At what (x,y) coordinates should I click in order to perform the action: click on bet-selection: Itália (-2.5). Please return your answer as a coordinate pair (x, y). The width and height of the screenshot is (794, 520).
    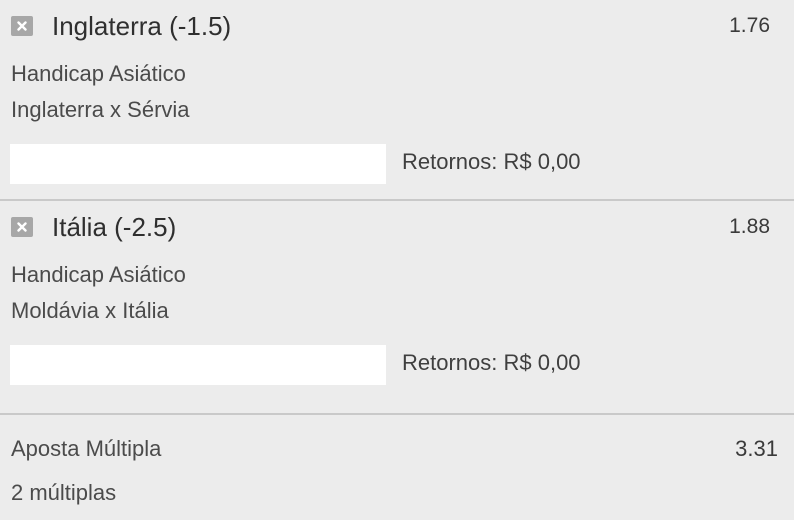
    Looking at the image, I should click on (114, 227).